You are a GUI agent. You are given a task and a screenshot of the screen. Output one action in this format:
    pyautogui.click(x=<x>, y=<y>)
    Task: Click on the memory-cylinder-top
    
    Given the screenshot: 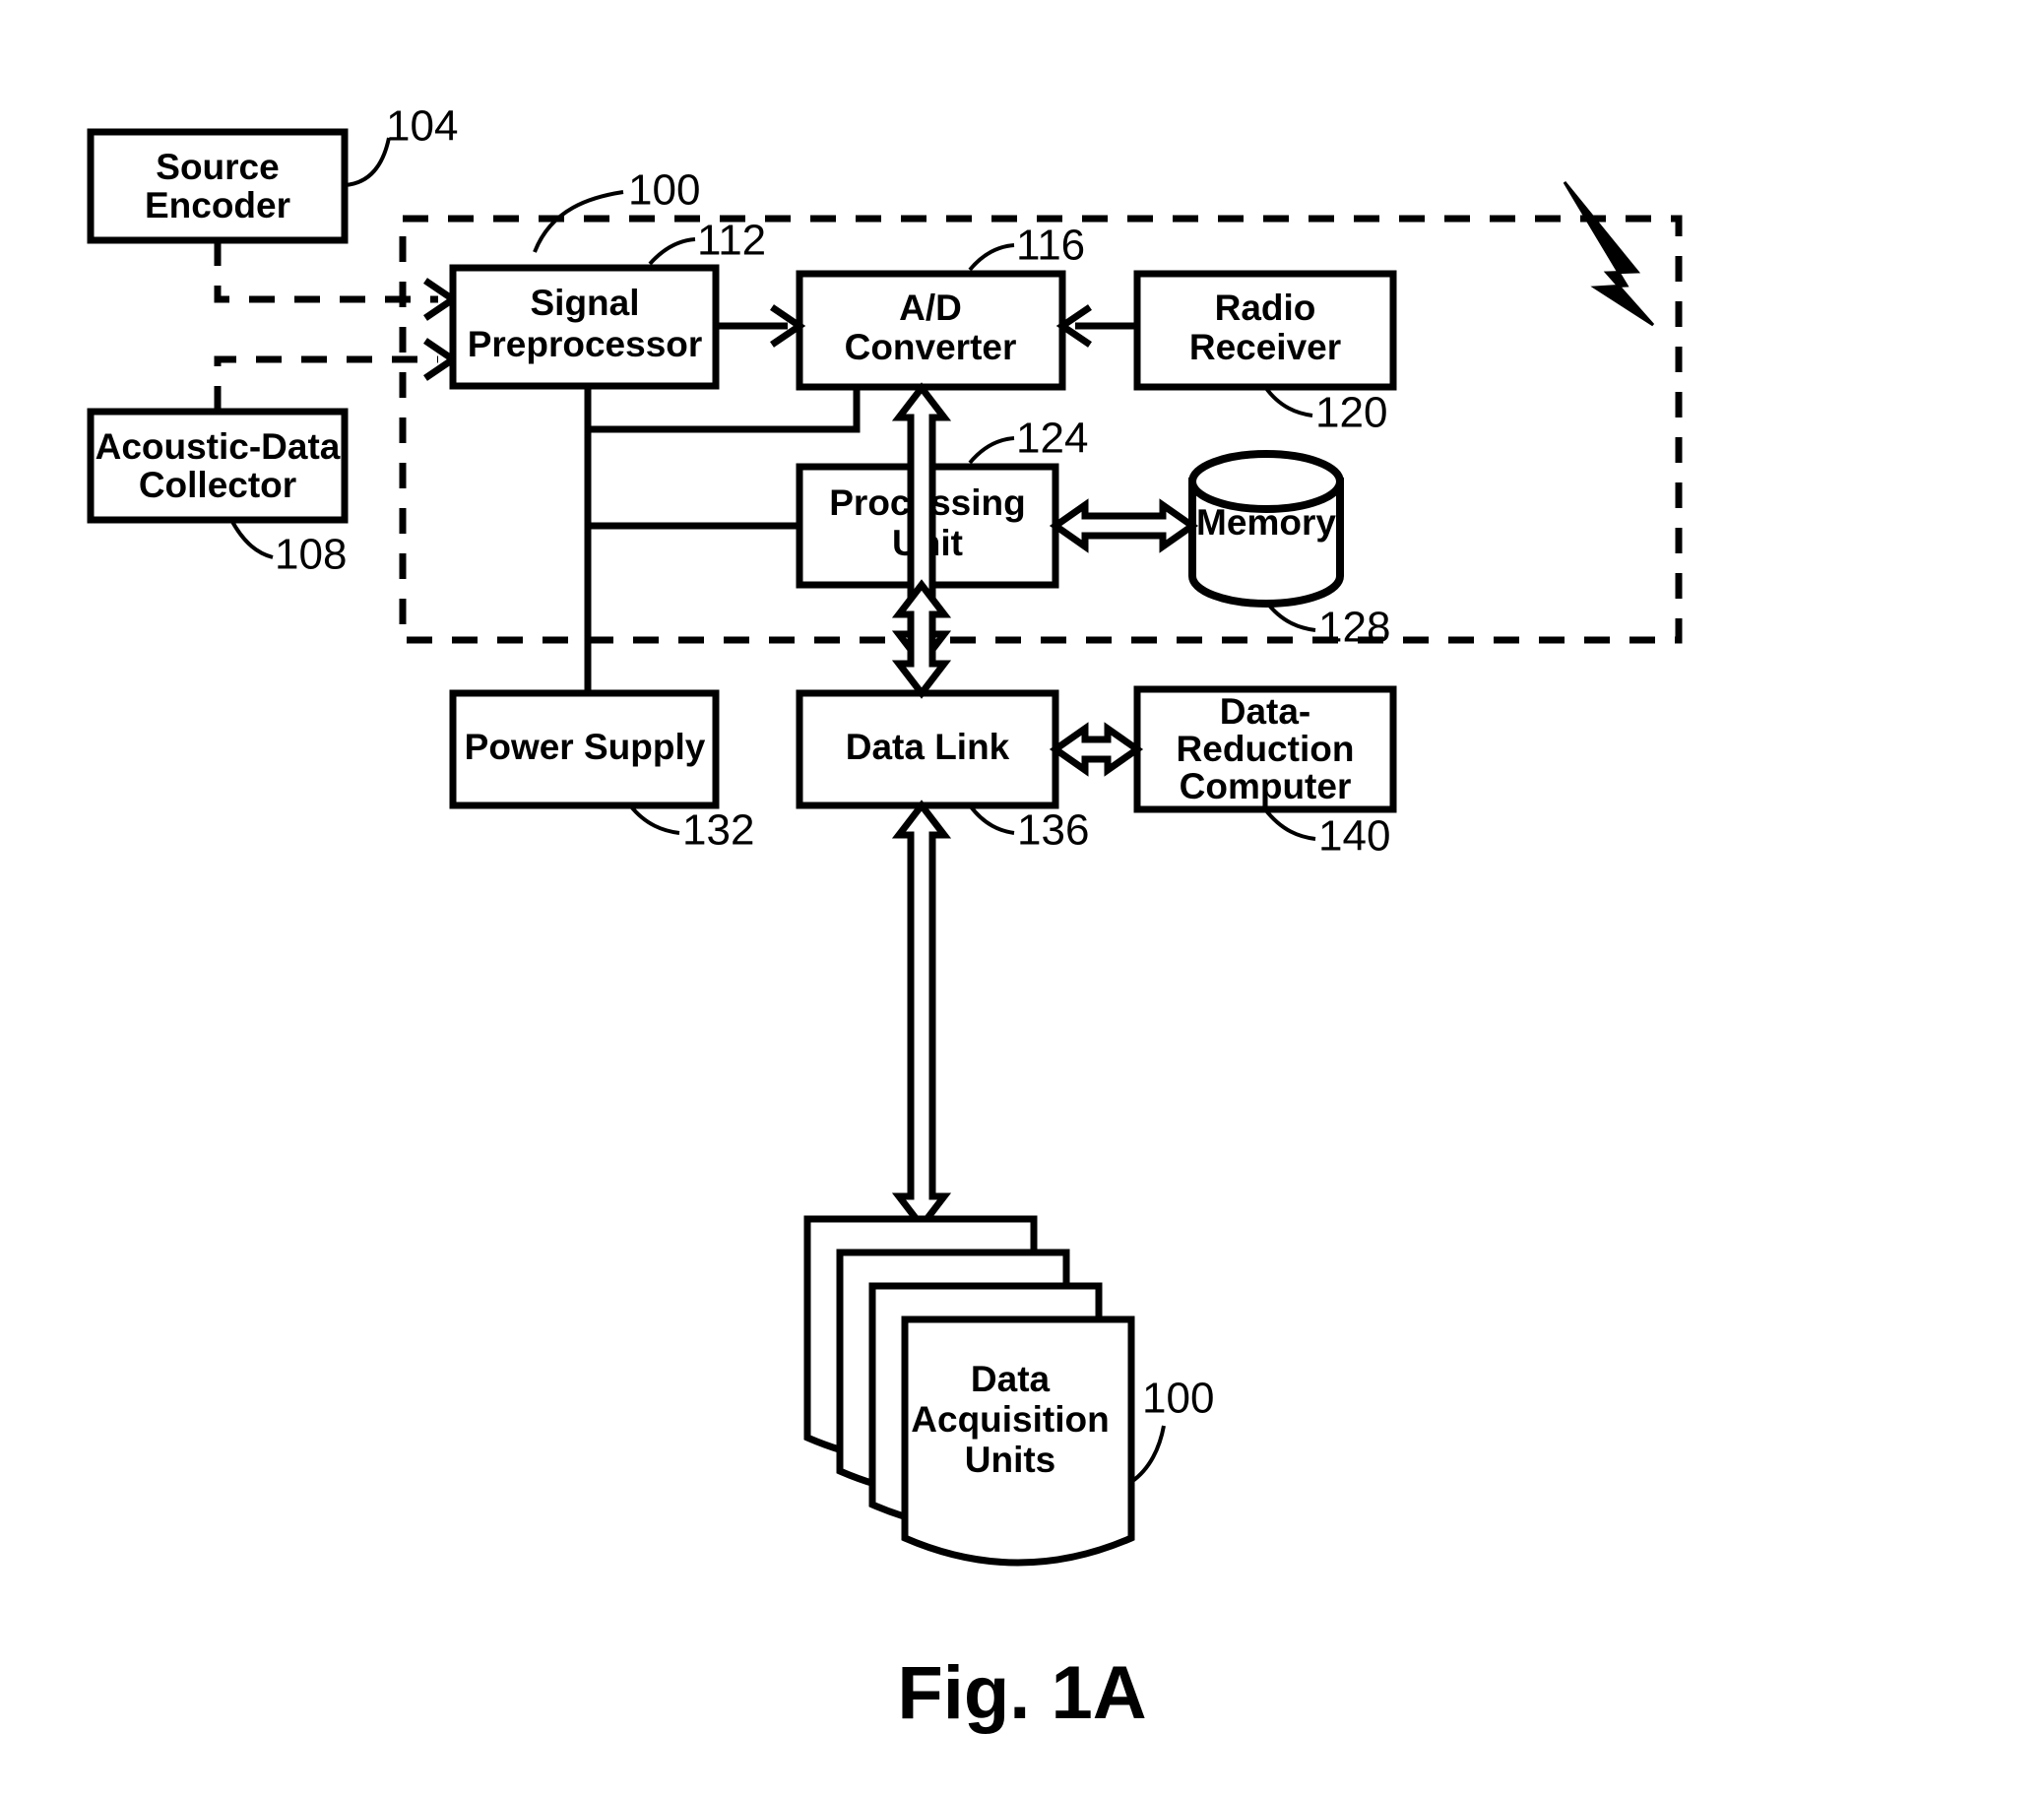 What is the action you would take?
    pyautogui.click(x=1266, y=481)
    